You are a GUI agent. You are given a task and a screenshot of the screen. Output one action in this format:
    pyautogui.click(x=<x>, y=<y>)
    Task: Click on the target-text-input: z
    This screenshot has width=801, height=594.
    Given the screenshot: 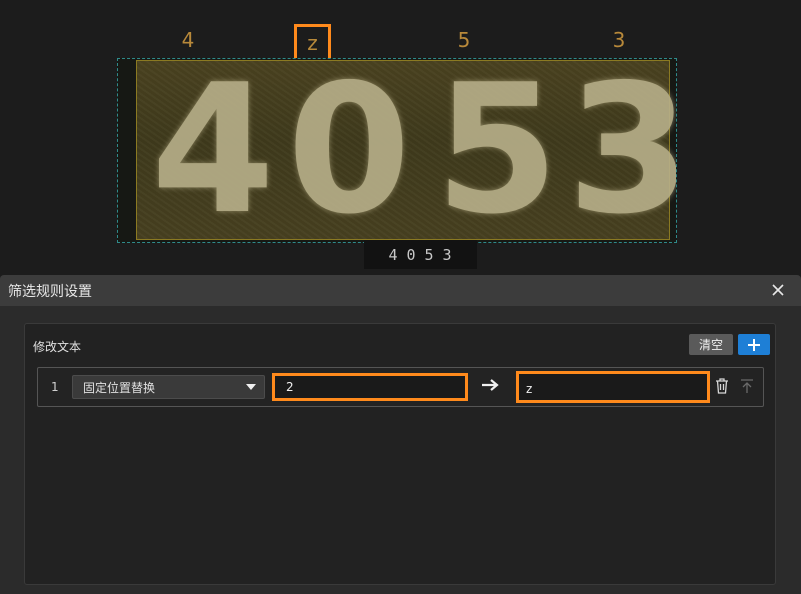 What is the action you would take?
    pyautogui.click(x=613, y=387)
    